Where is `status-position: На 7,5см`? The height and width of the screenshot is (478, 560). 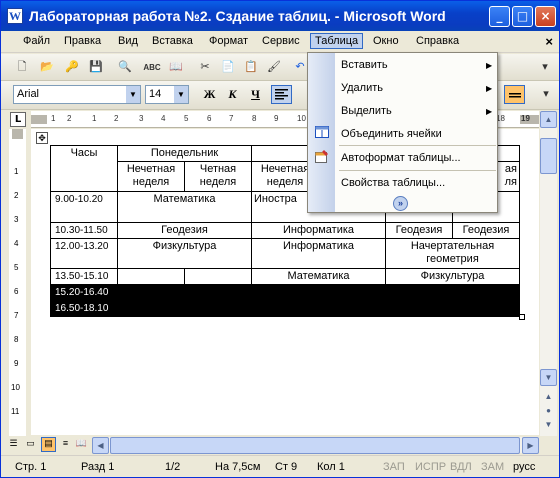
status-position: На 7,5см is located at coordinates (237, 467).